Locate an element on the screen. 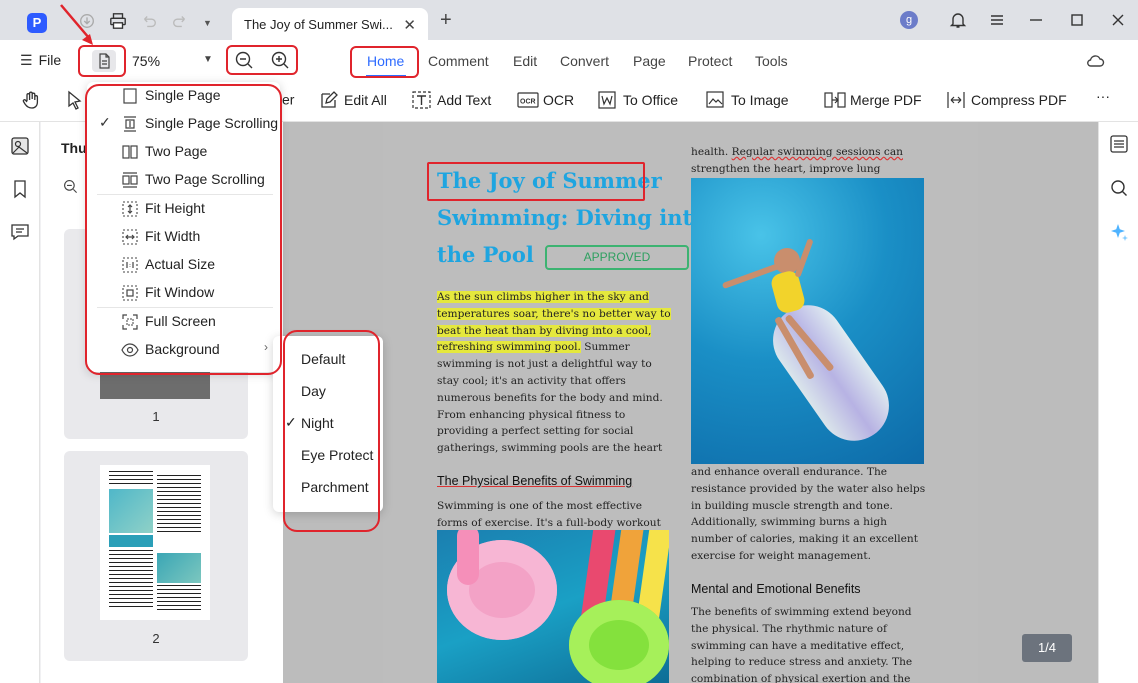  hand-tool-button is located at coordinates (33, 100).